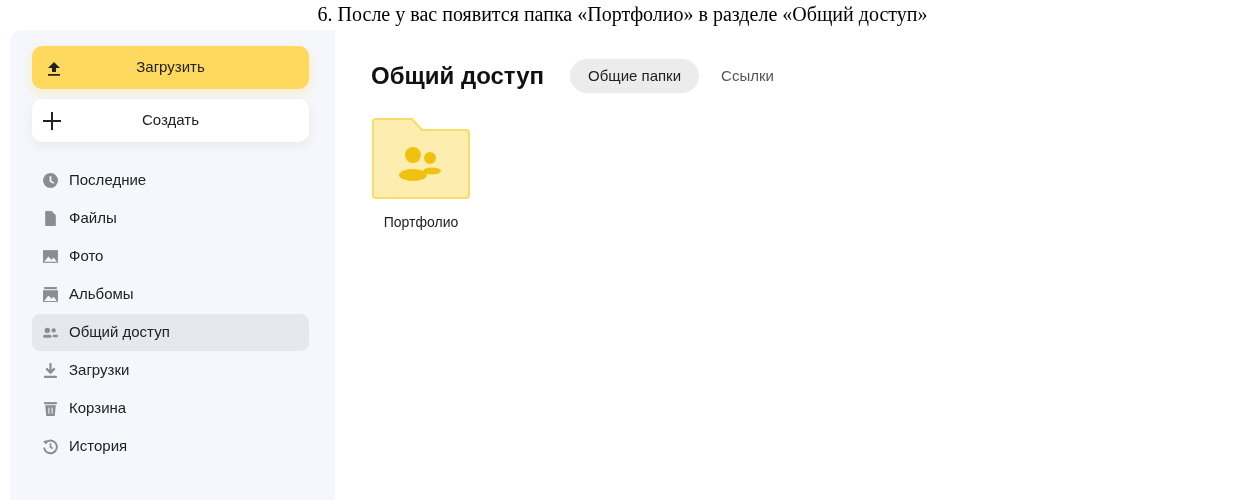  I want to click on caption: 6. После у вас появится папка «Портфолио» в разделе «Общий доступ», so click(622, 14).